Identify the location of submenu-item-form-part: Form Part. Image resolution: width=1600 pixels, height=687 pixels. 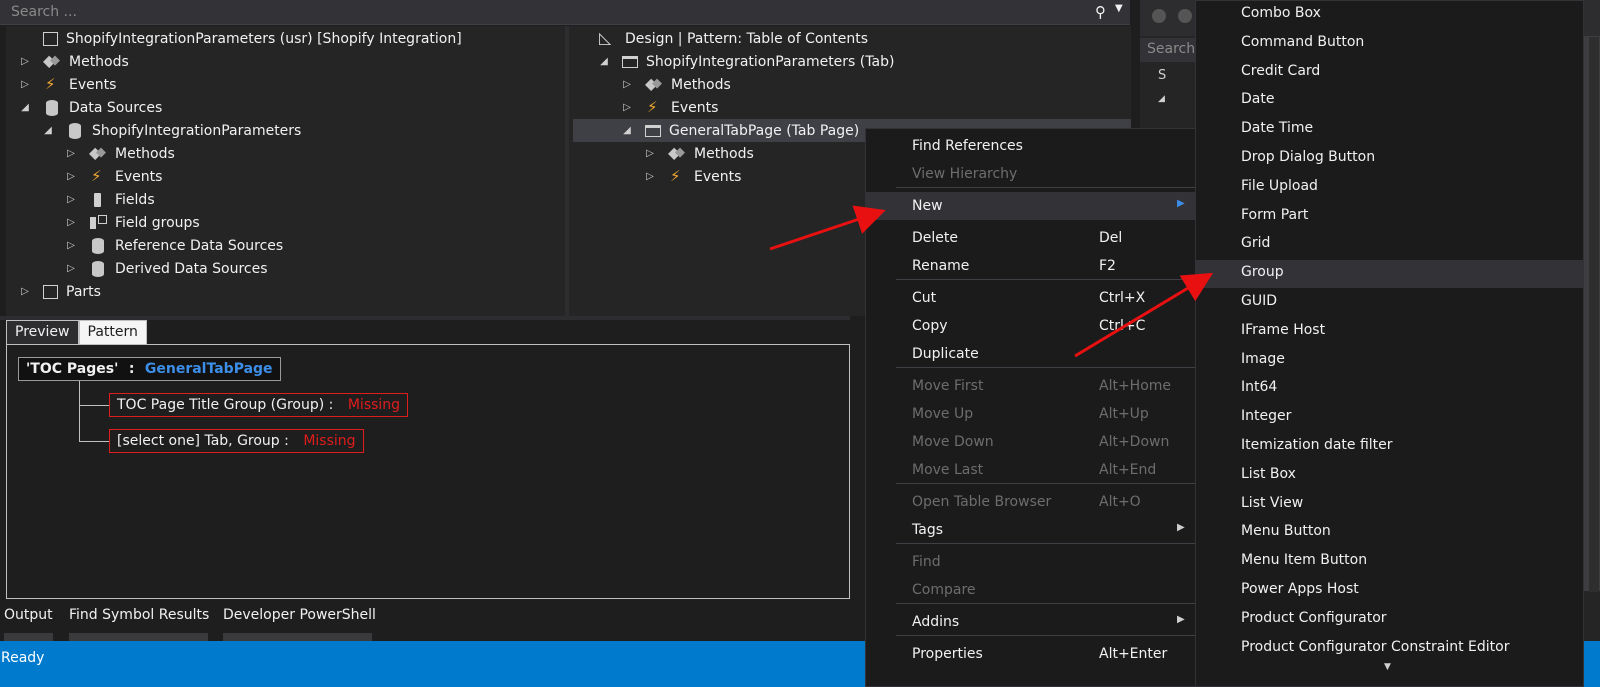
(1389, 217).